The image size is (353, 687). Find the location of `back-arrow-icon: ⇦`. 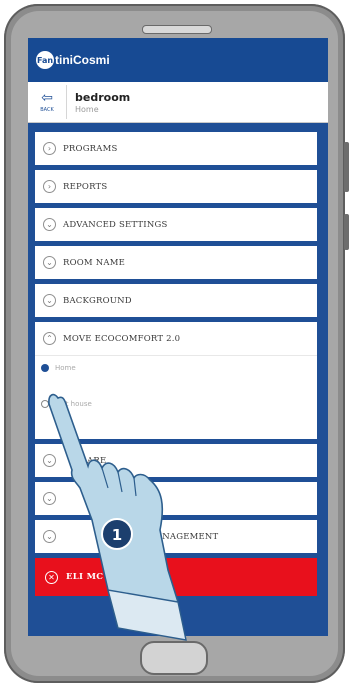

back-arrow-icon: ⇦ is located at coordinates (47, 98).